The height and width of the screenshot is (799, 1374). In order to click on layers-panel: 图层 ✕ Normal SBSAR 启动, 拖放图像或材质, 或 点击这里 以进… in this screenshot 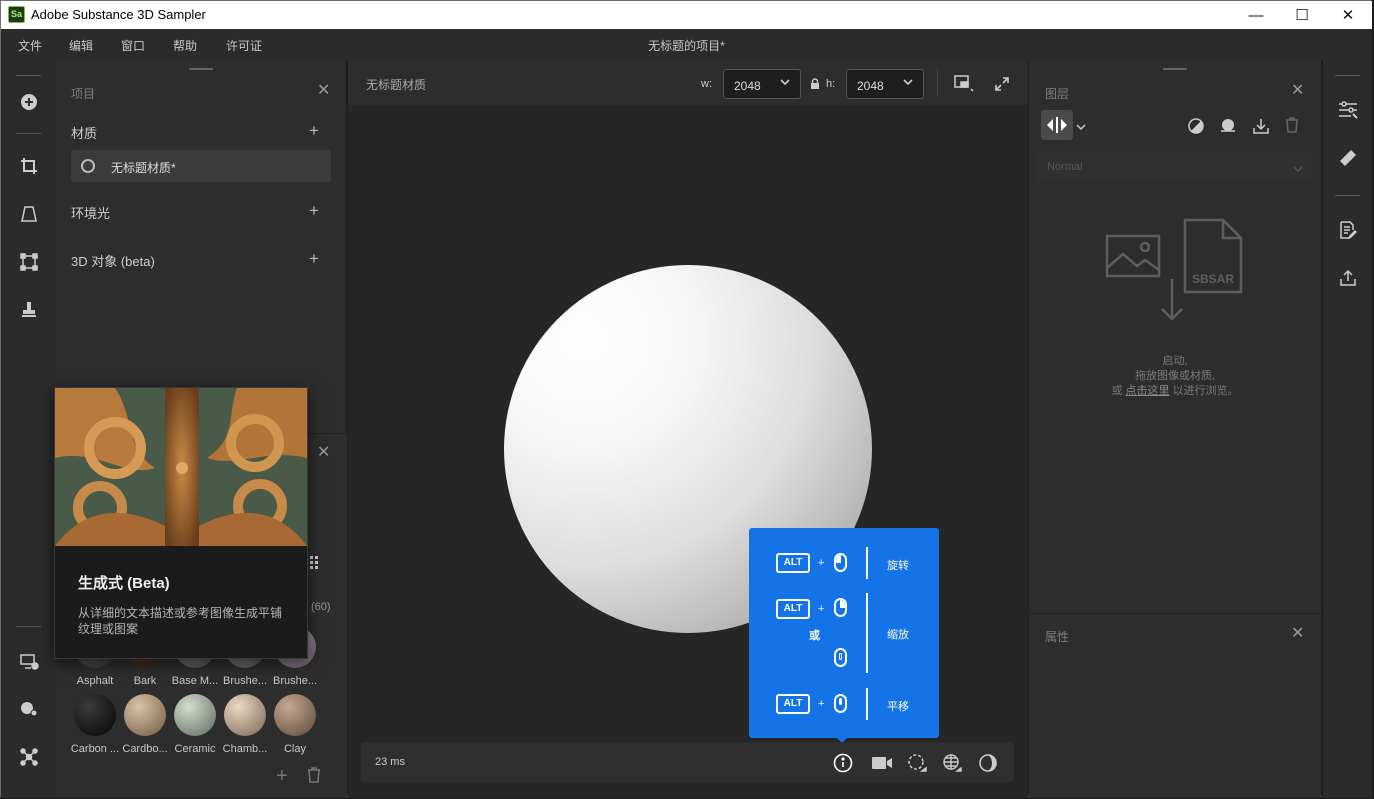, I will do `click(1175, 337)`.